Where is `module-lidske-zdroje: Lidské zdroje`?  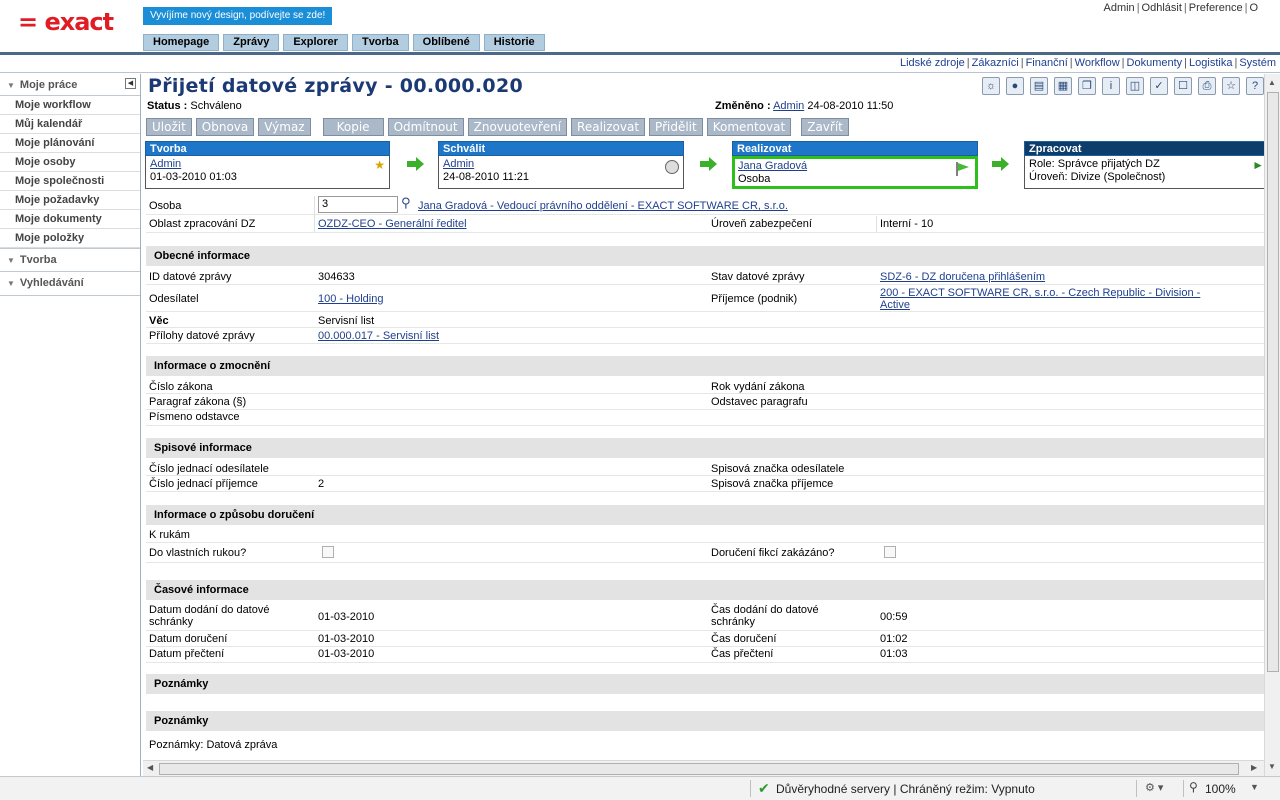
module-lidske-zdroje: Lidské zdroje is located at coordinates (932, 63).